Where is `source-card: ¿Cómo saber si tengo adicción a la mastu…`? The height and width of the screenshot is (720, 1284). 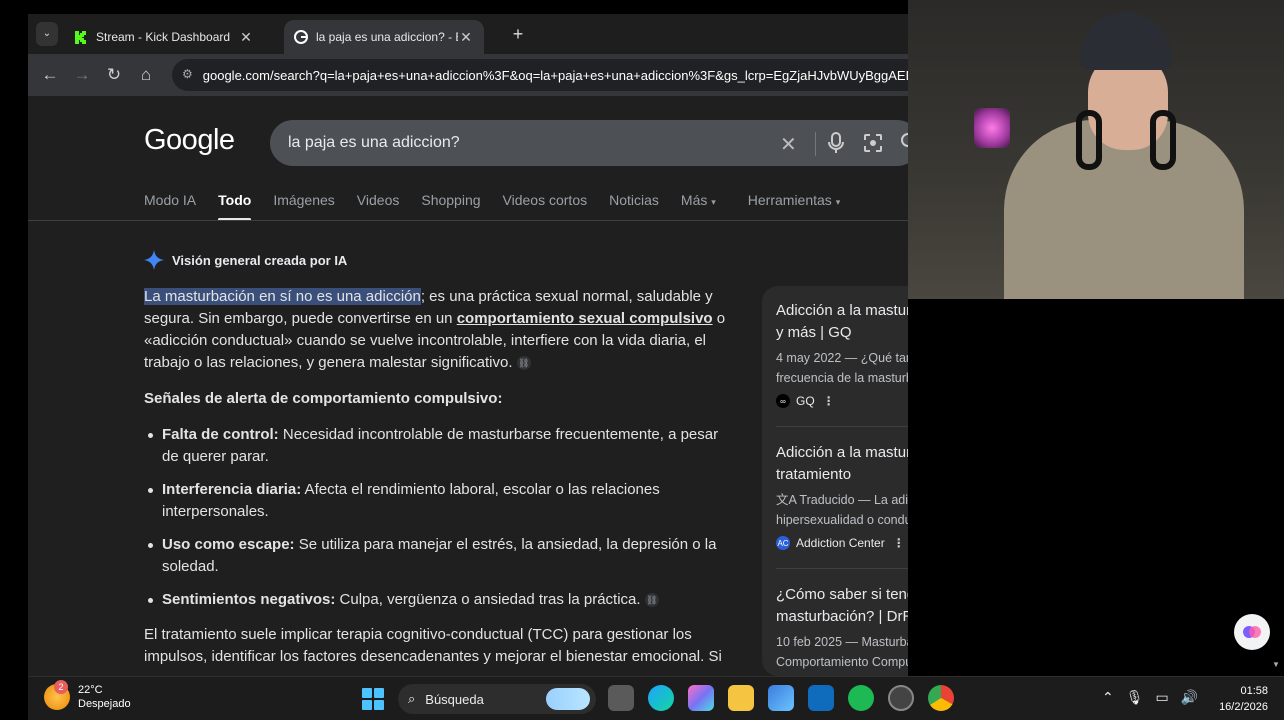
source-card: ¿Cómo saber si tengo adicción a la mastu… is located at coordinates (842, 628).